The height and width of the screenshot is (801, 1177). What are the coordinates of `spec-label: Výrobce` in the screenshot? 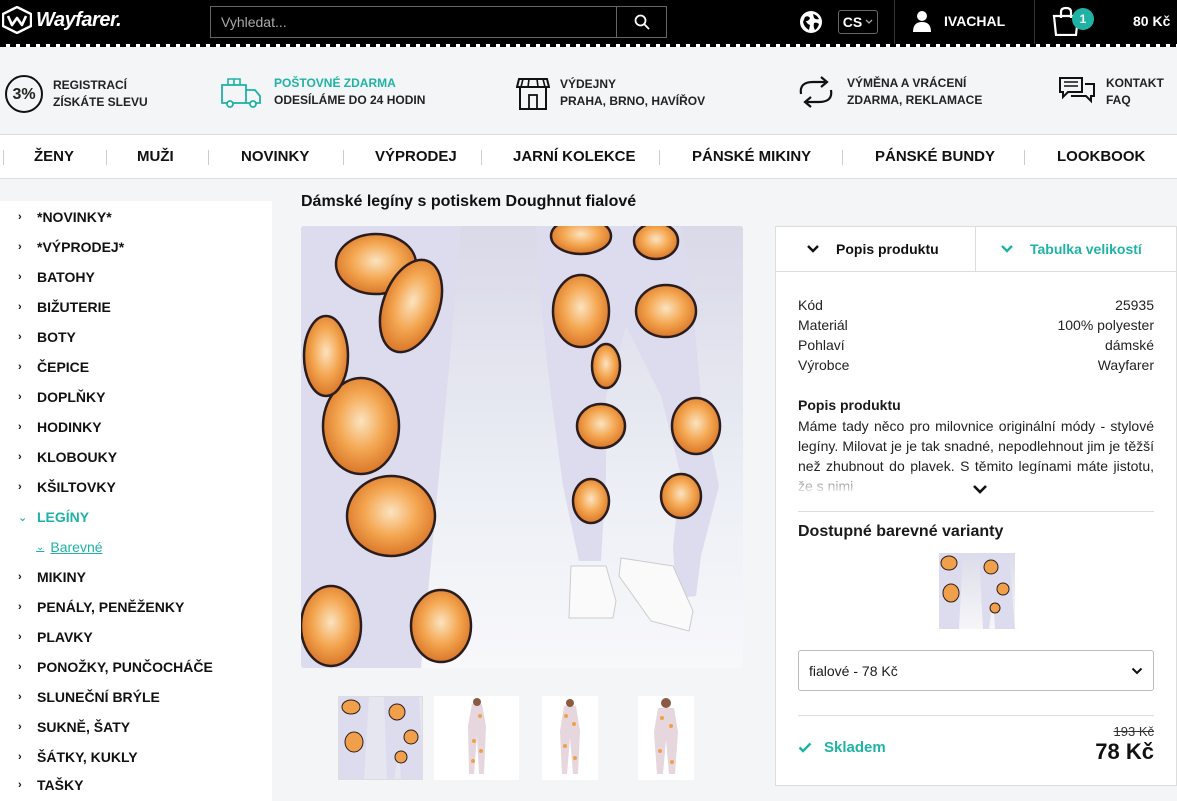 It's located at (824, 365).